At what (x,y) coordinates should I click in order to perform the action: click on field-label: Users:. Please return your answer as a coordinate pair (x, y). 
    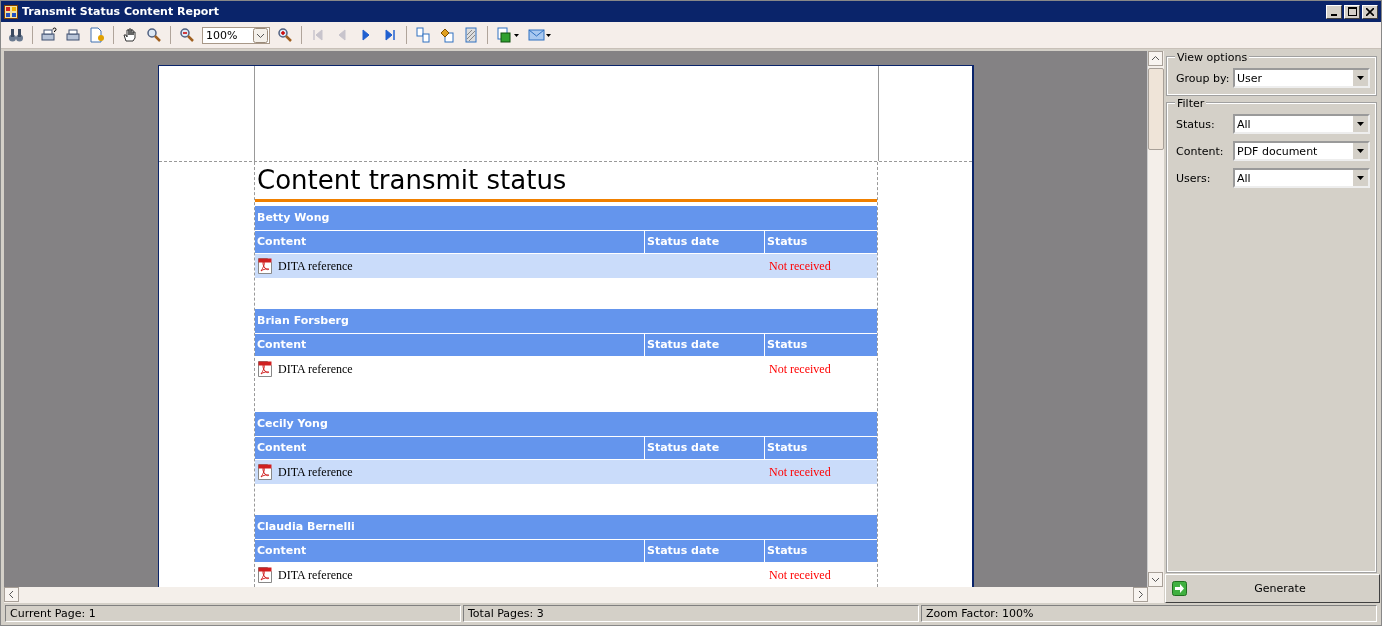
    Looking at the image, I should click on (1194, 178).